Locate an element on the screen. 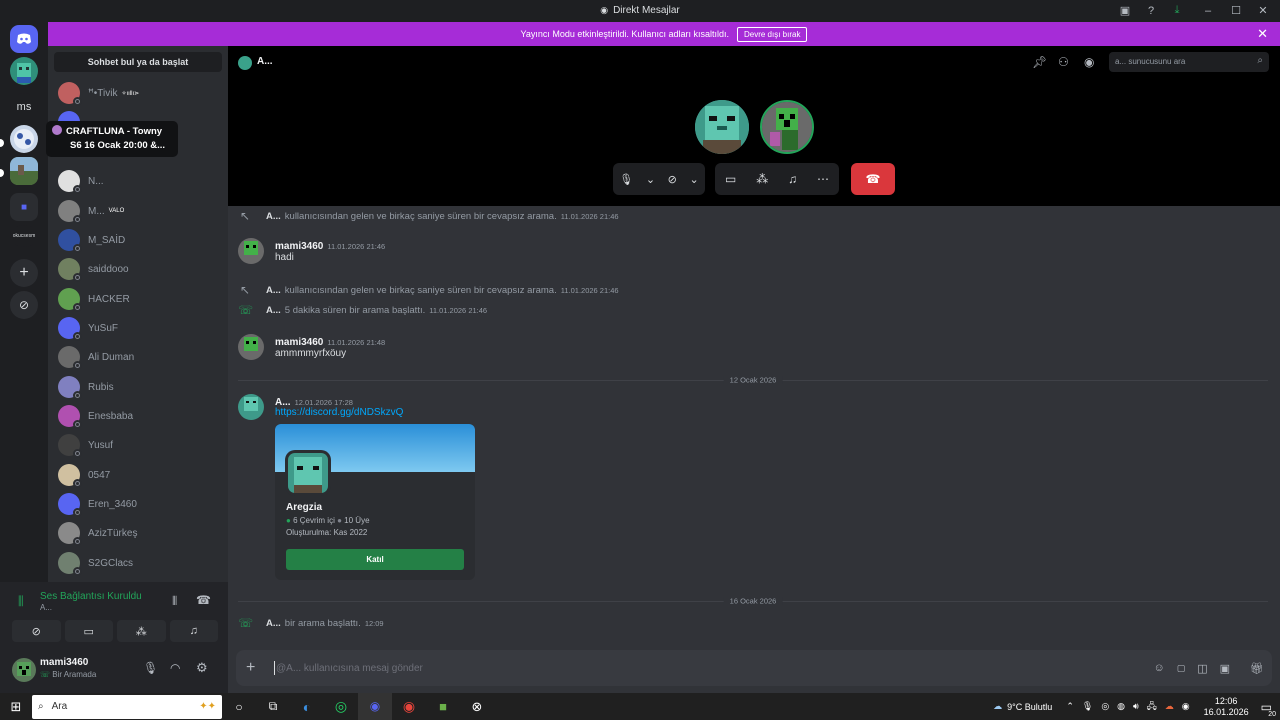 Image resolution: width=1280 pixels, height=720 pixels. gift-icon: 🎁︎ is located at coordinates (1257, 668).